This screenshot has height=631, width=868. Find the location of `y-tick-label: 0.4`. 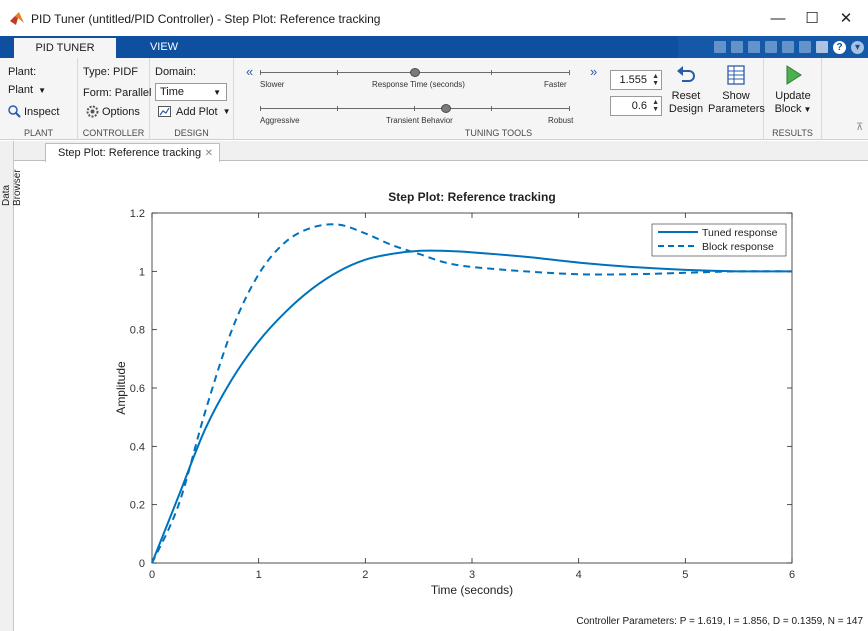

y-tick-label: 0.4 is located at coordinates (137, 447).